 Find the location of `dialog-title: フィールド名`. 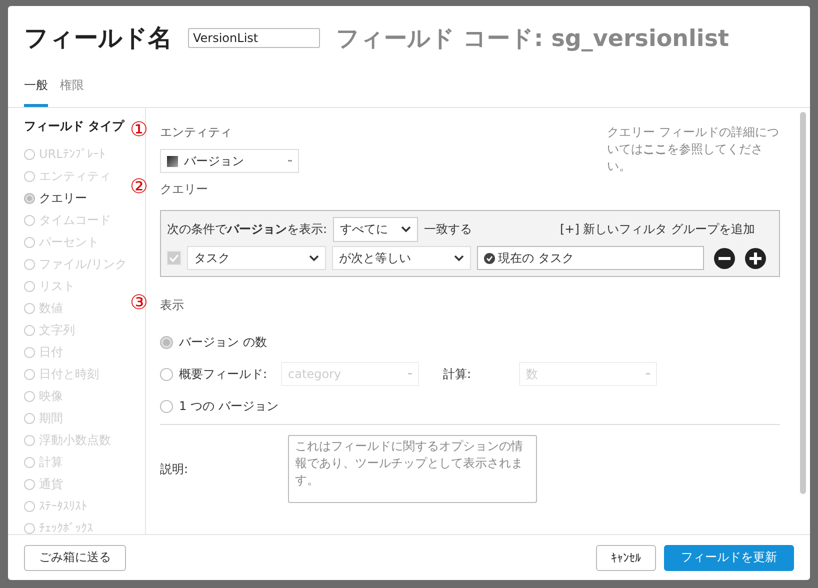

dialog-title: フィールド名 is located at coordinates (98, 38).